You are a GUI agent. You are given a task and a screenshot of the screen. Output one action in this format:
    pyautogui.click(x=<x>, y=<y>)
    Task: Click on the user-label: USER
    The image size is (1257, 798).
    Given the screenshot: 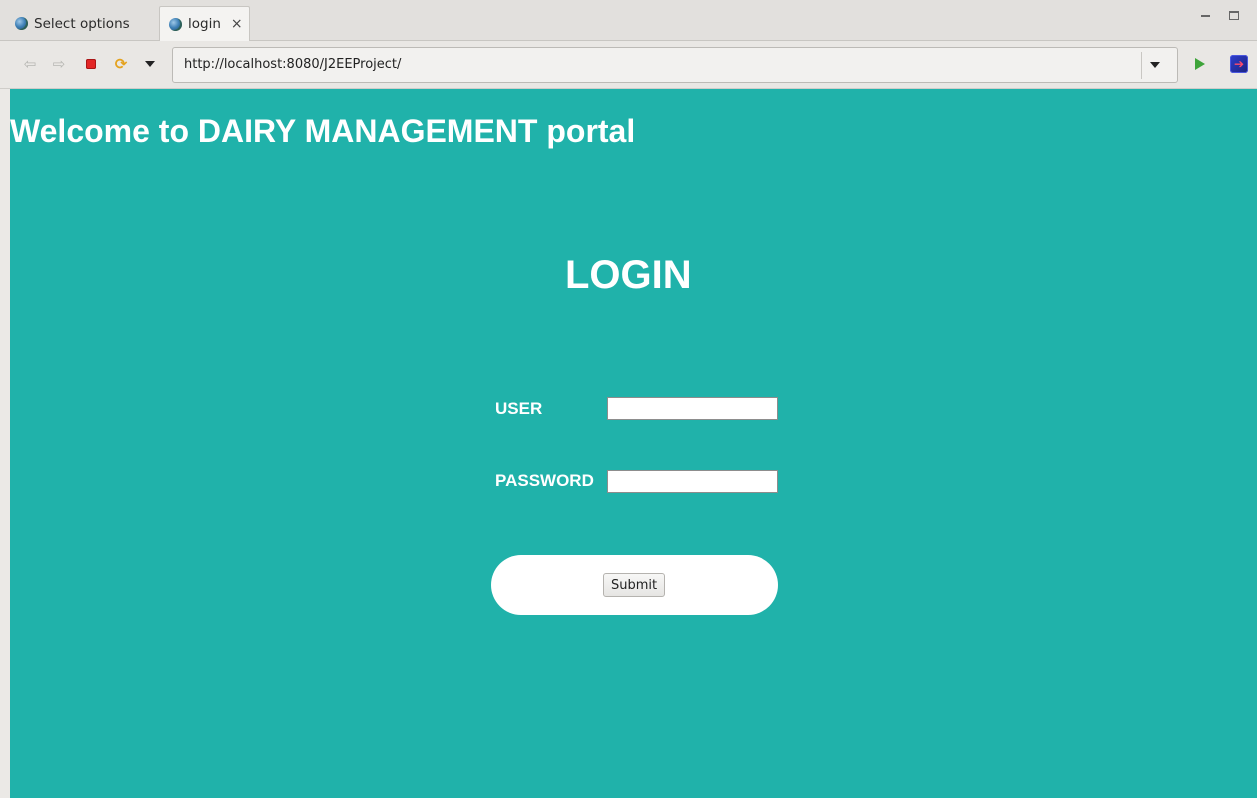 What is the action you would take?
    pyautogui.click(x=519, y=408)
    